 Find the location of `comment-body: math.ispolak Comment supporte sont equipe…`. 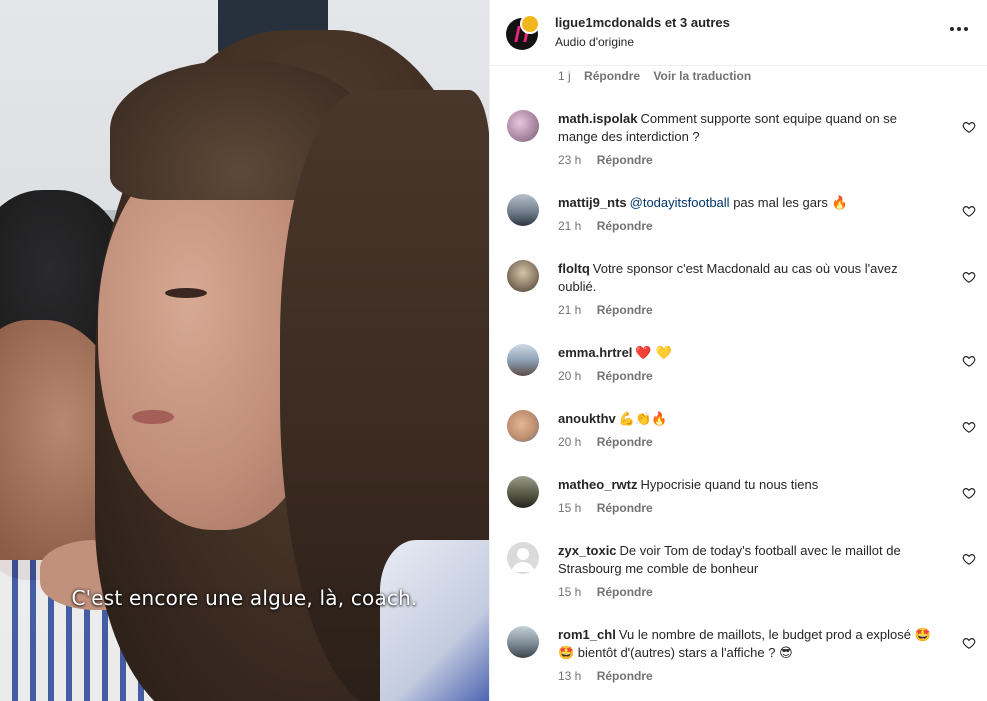

comment-body: math.ispolak Comment supporte sont equipe… is located at coordinates (748, 128).